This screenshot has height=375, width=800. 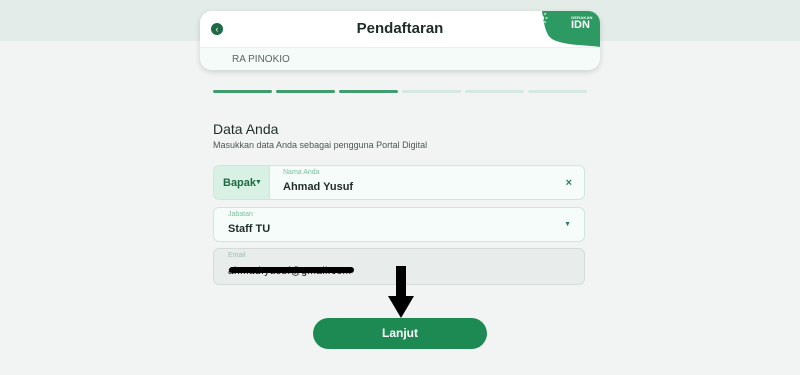 What do you see at coordinates (237, 255) in the screenshot?
I see `email-field-label: Email` at bounding box center [237, 255].